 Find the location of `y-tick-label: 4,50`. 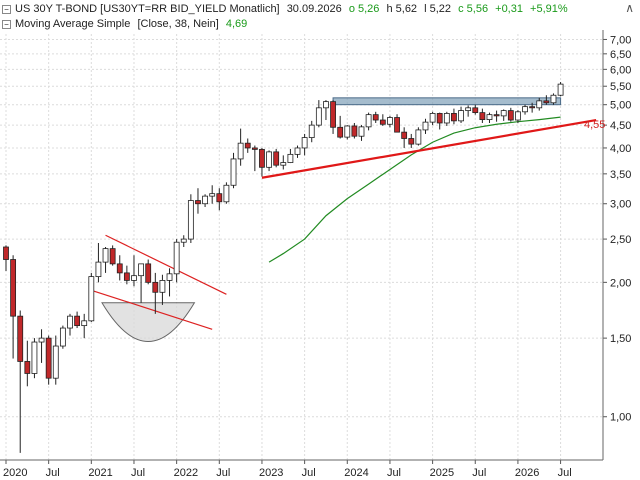

y-tick-label: 4,50 is located at coordinates (620, 126).